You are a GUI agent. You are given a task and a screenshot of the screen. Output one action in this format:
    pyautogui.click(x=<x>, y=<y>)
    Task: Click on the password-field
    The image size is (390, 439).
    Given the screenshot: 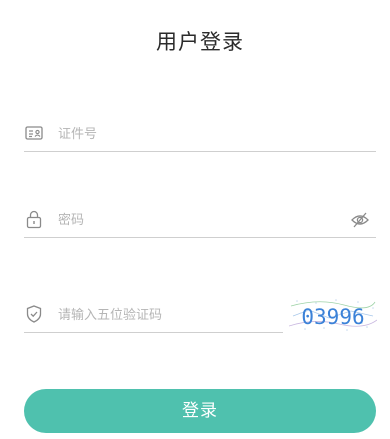 What is the action you would take?
    pyautogui.click(x=200, y=221)
    